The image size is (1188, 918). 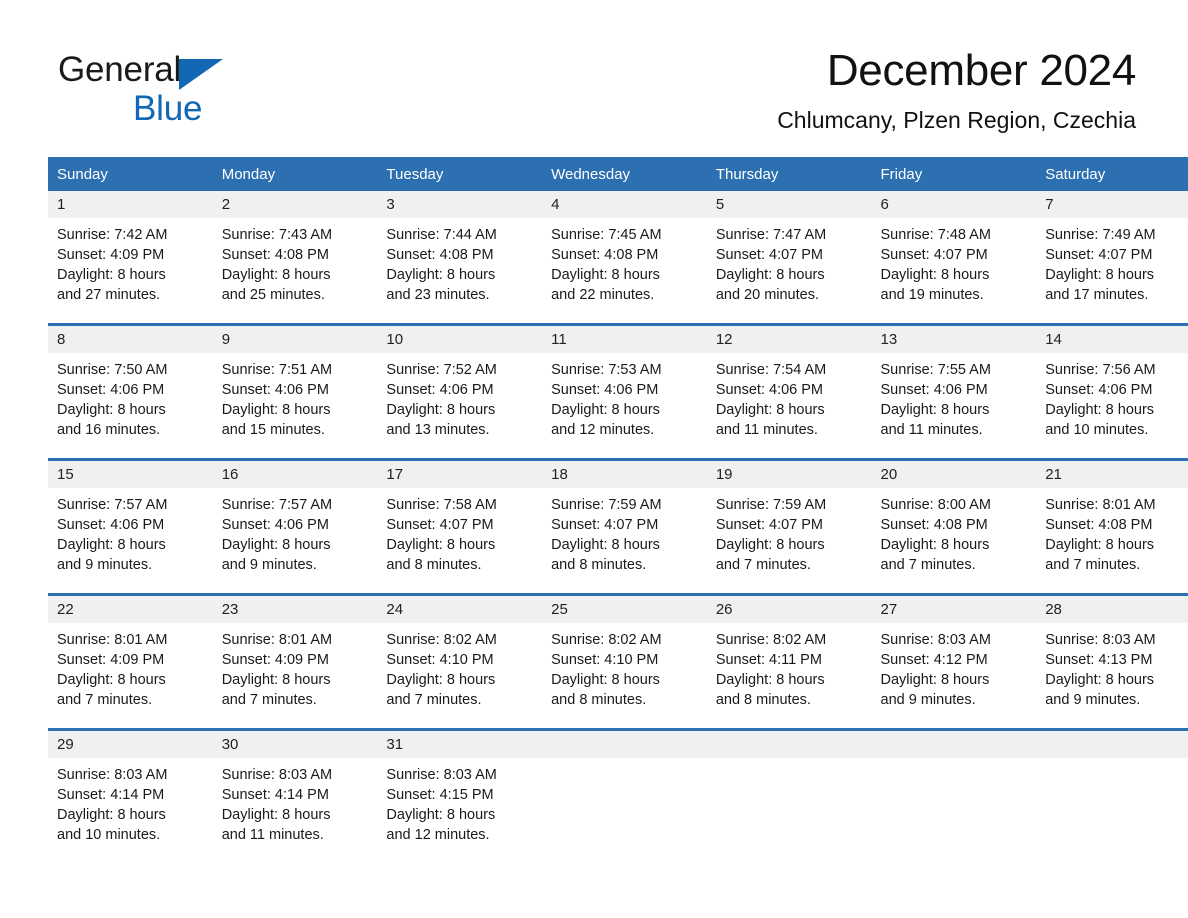 I want to click on daylight-text-line2: and 12 minutes., so click(x=603, y=430).